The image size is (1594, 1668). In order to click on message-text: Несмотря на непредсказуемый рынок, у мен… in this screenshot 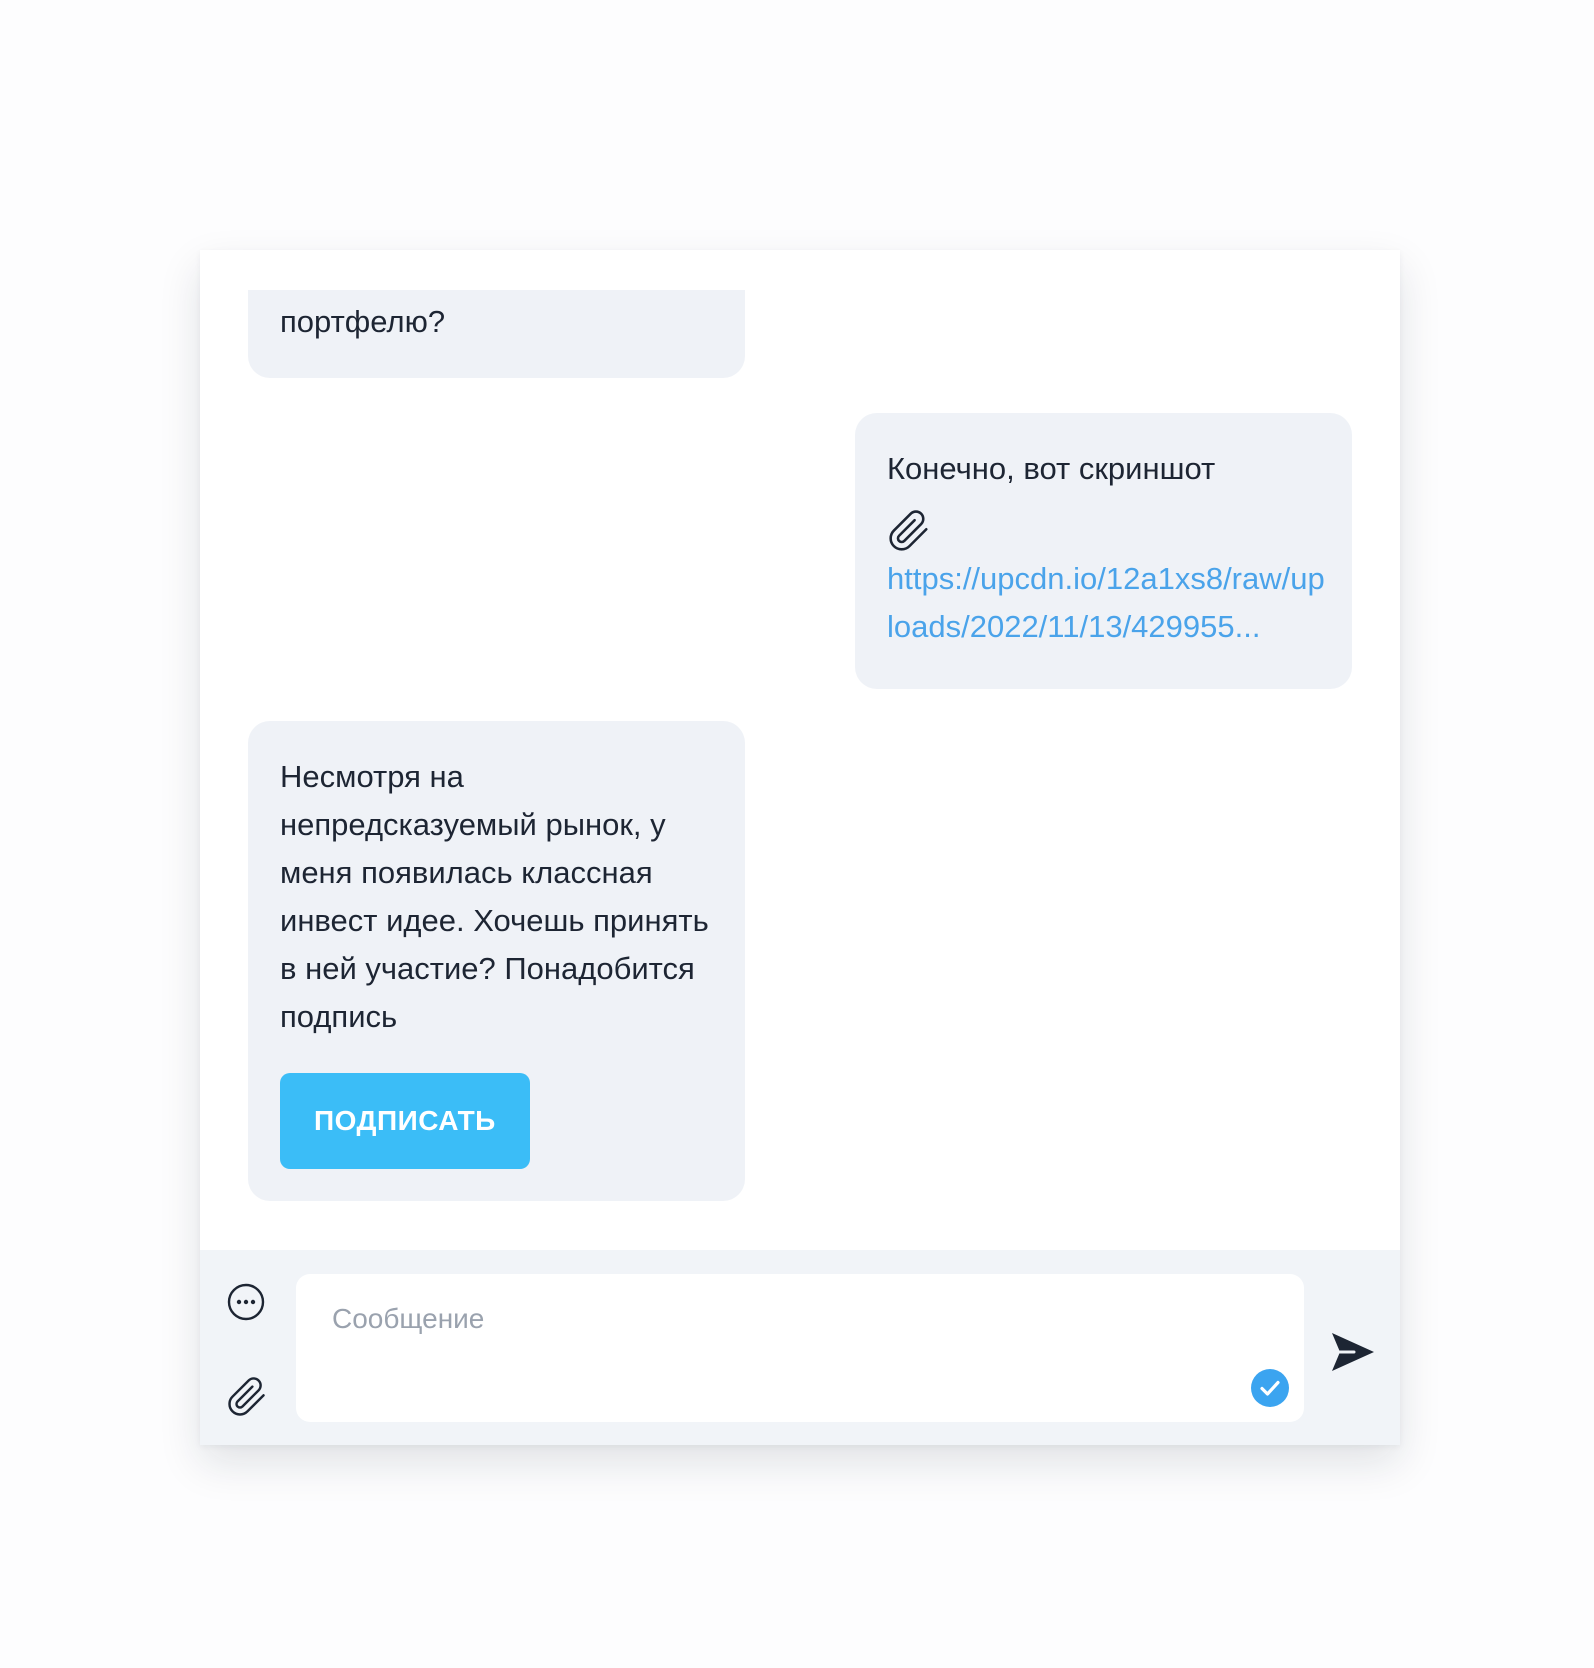, I will do `click(494, 896)`.